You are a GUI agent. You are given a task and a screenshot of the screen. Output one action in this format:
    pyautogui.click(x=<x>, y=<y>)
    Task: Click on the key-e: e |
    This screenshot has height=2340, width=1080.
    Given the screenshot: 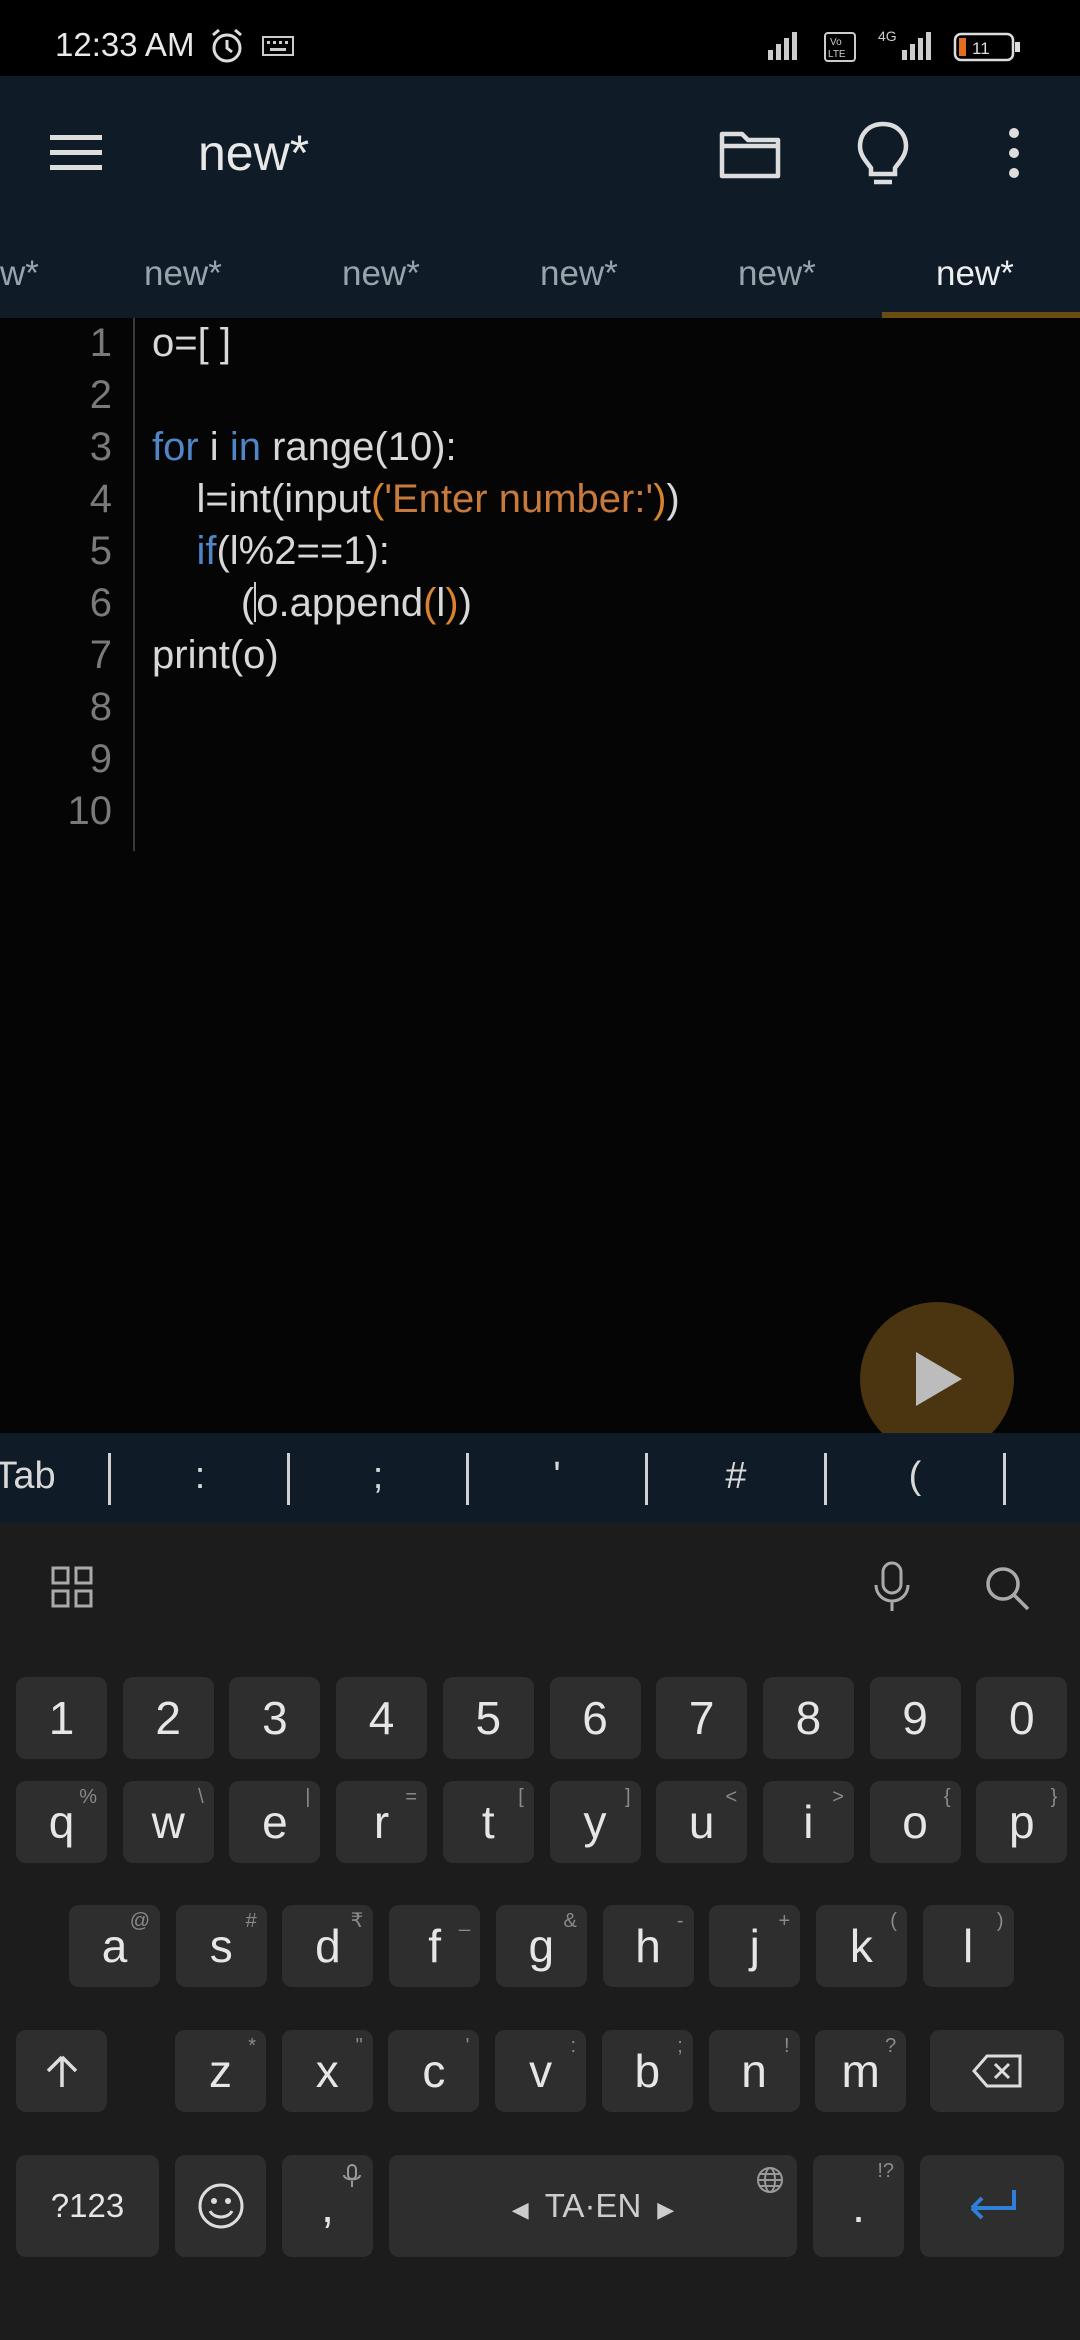 What is the action you would take?
    pyautogui.click(x=275, y=1822)
    